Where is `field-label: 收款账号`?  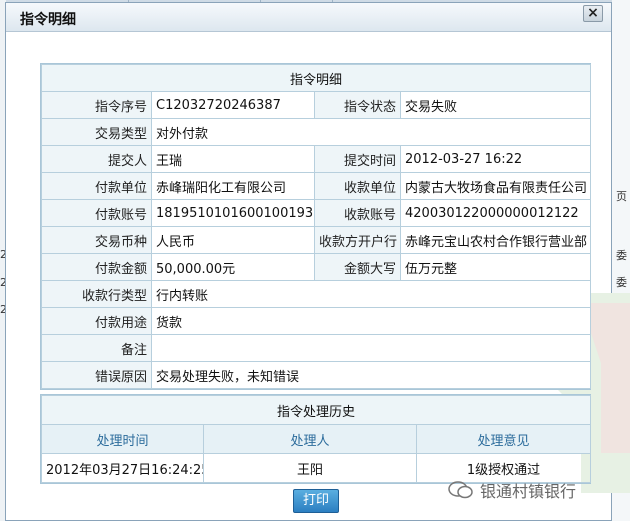
field-label: 收款账号 is located at coordinates (357, 213).